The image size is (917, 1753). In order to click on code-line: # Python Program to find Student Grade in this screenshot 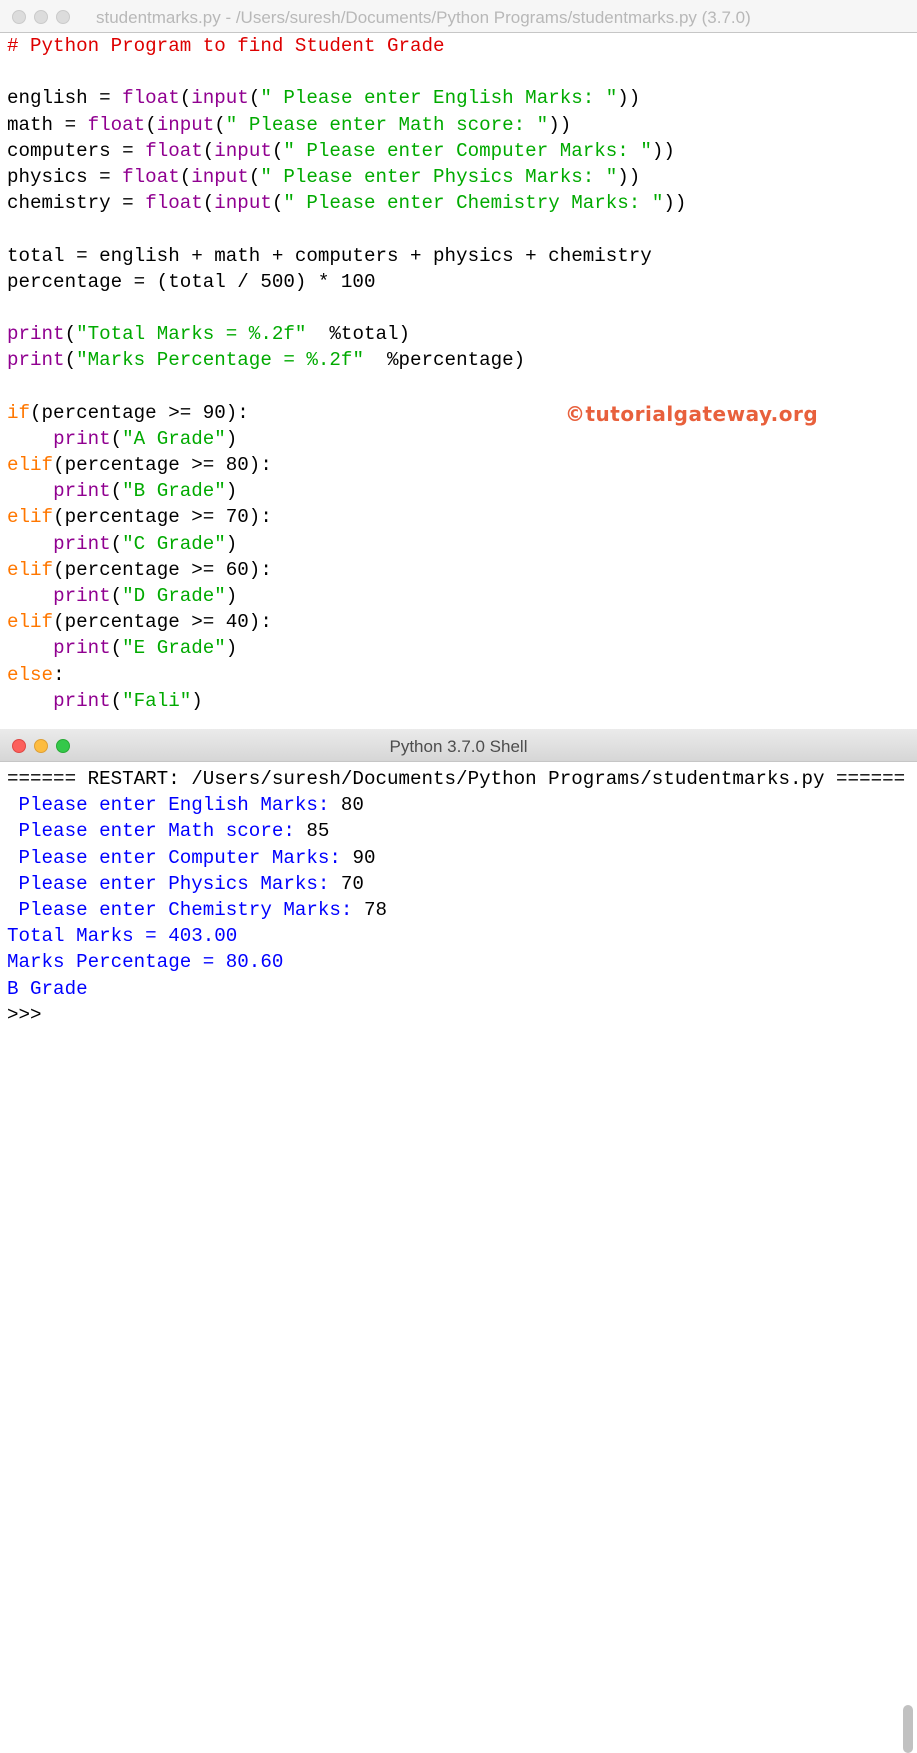, I will do `click(346, 46)`.